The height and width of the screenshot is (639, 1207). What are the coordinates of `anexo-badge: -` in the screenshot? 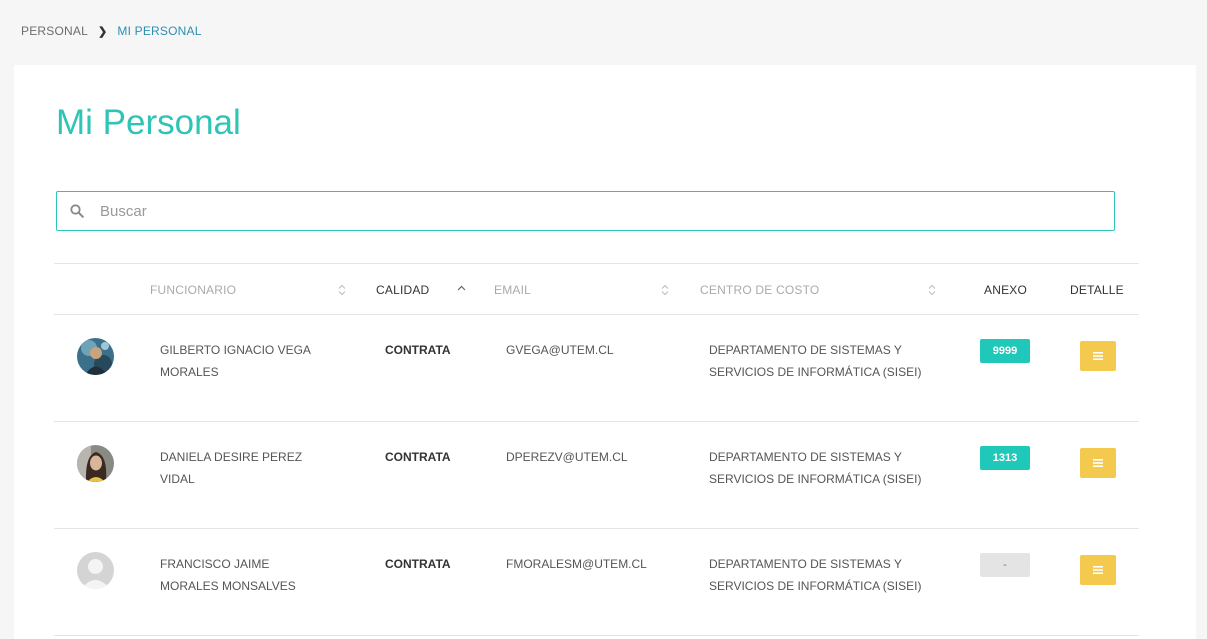 It's located at (1005, 565).